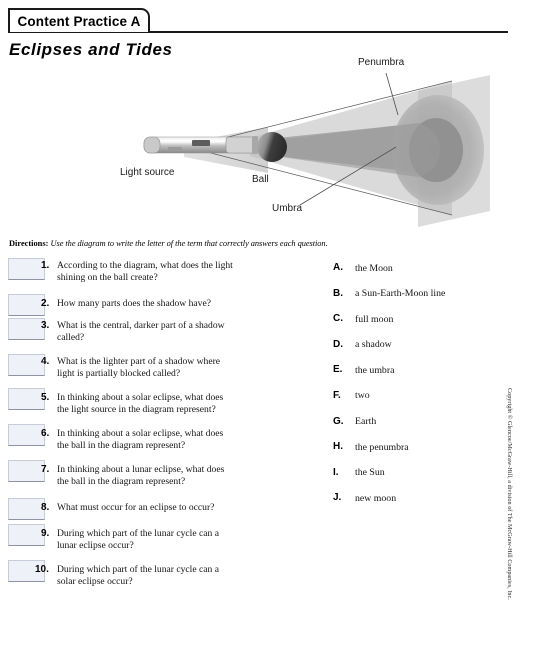 This screenshot has height=665, width=540. What do you see at coordinates (95, 582) in the screenshot?
I see `question-text-line: solar eclipse occur?` at bounding box center [95, 582].